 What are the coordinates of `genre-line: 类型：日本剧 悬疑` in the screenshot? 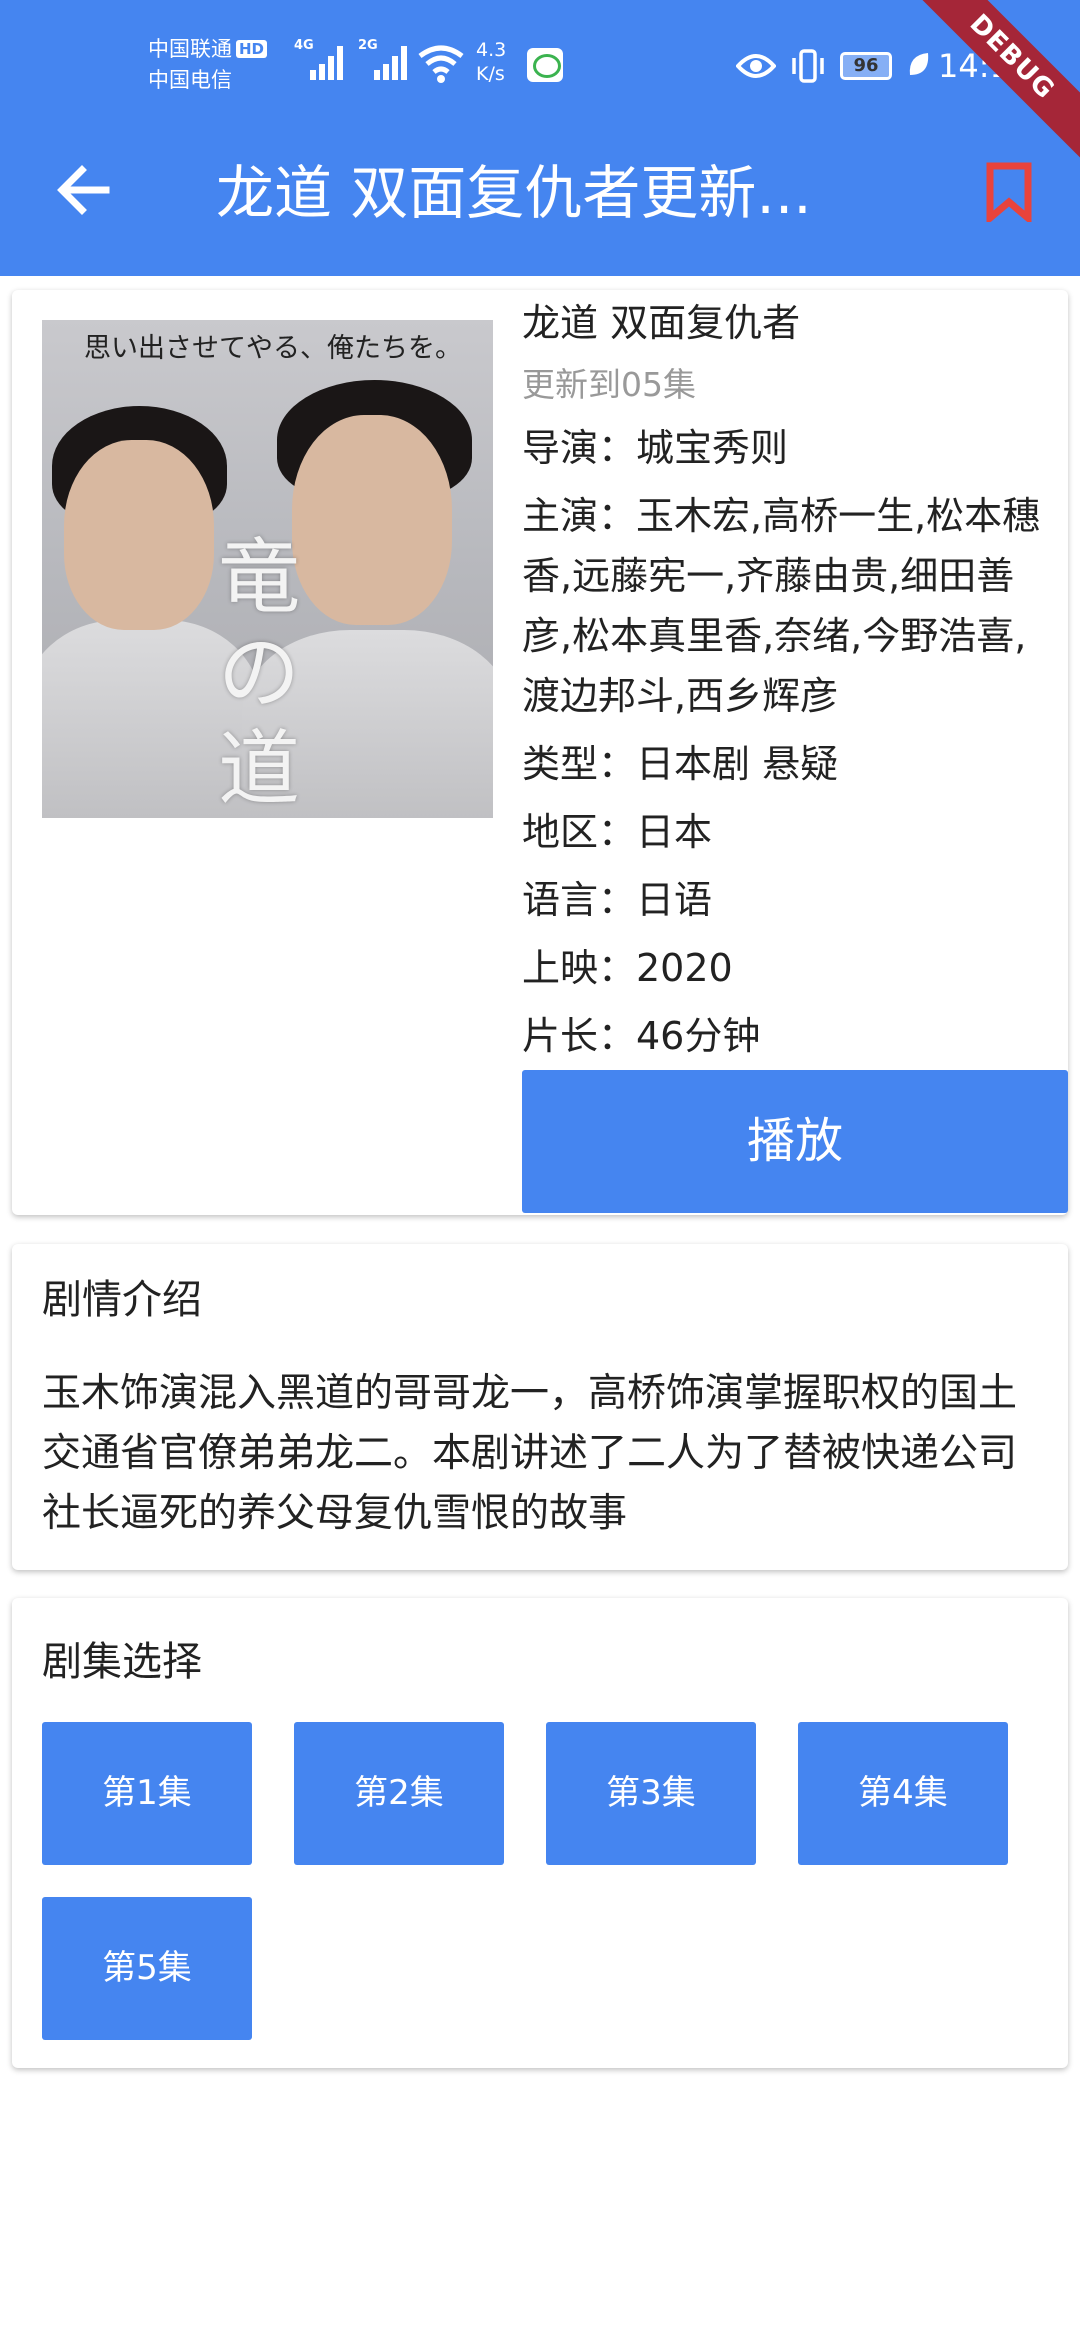 It's located at (680, 764).